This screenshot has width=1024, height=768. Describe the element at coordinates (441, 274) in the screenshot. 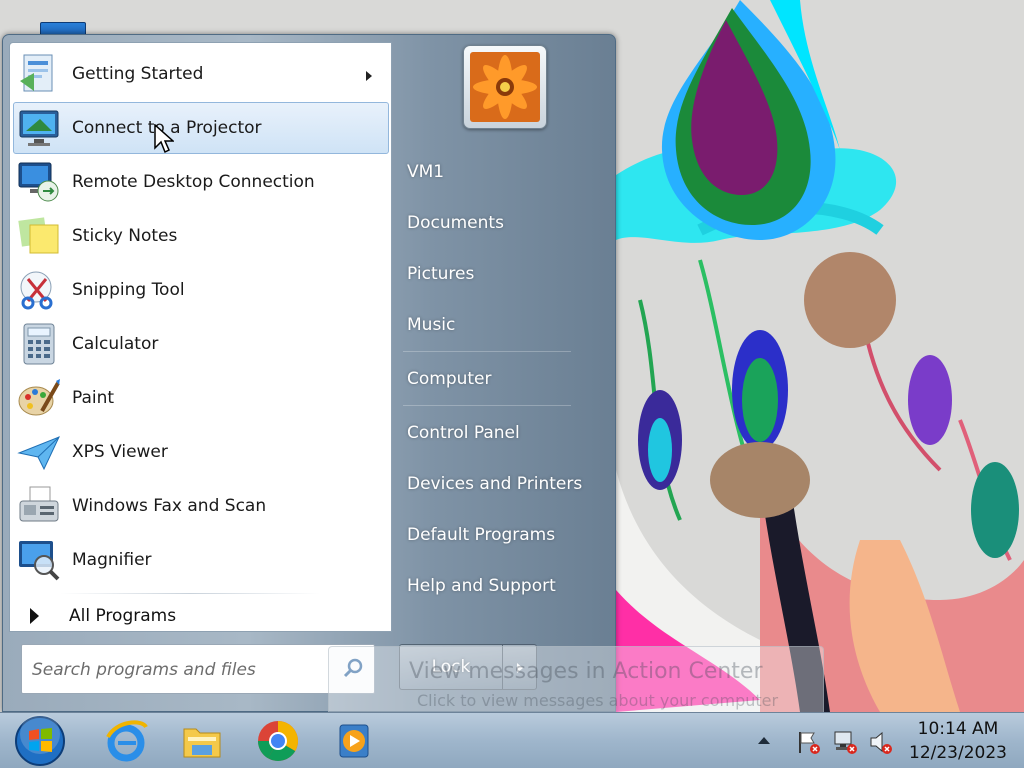

I see `right-item-label: Pictures` at that location.